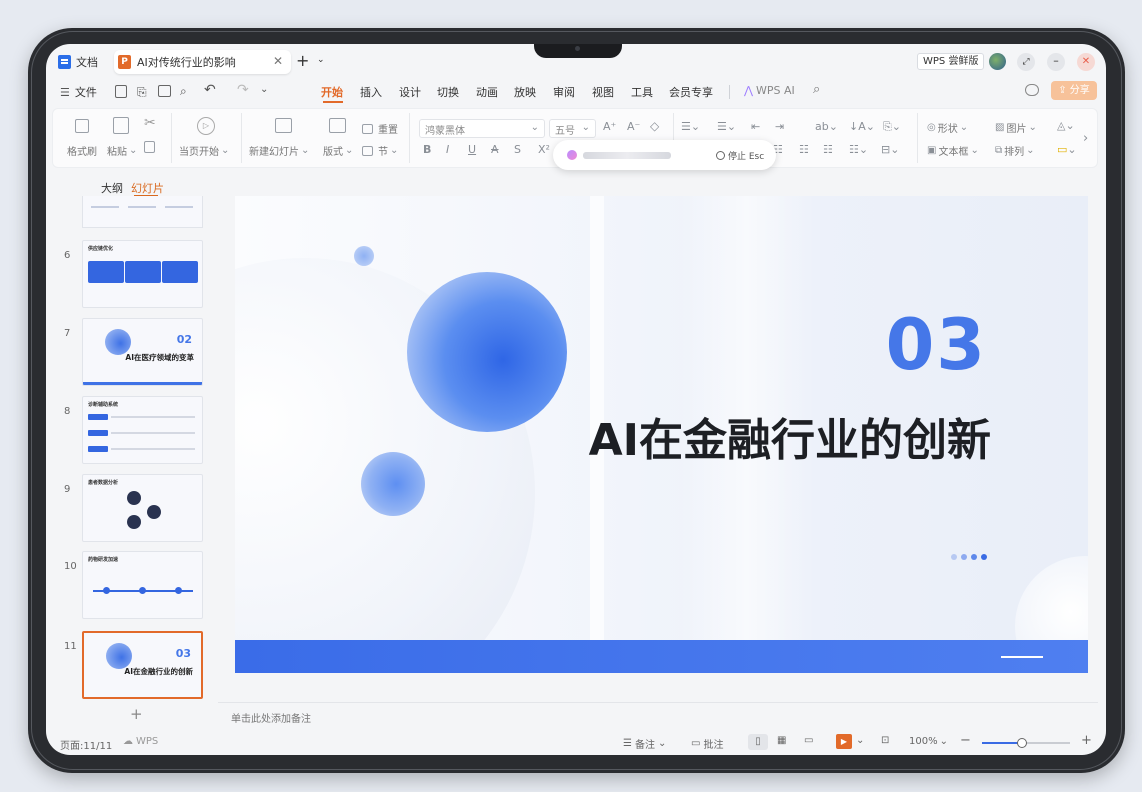 Image resolution: width=1142 pixels, height=792 pixels. Describe the element at coordinates (1074, 90) in the screenshot. I see `share-button: ⇪ 分享` at that location.